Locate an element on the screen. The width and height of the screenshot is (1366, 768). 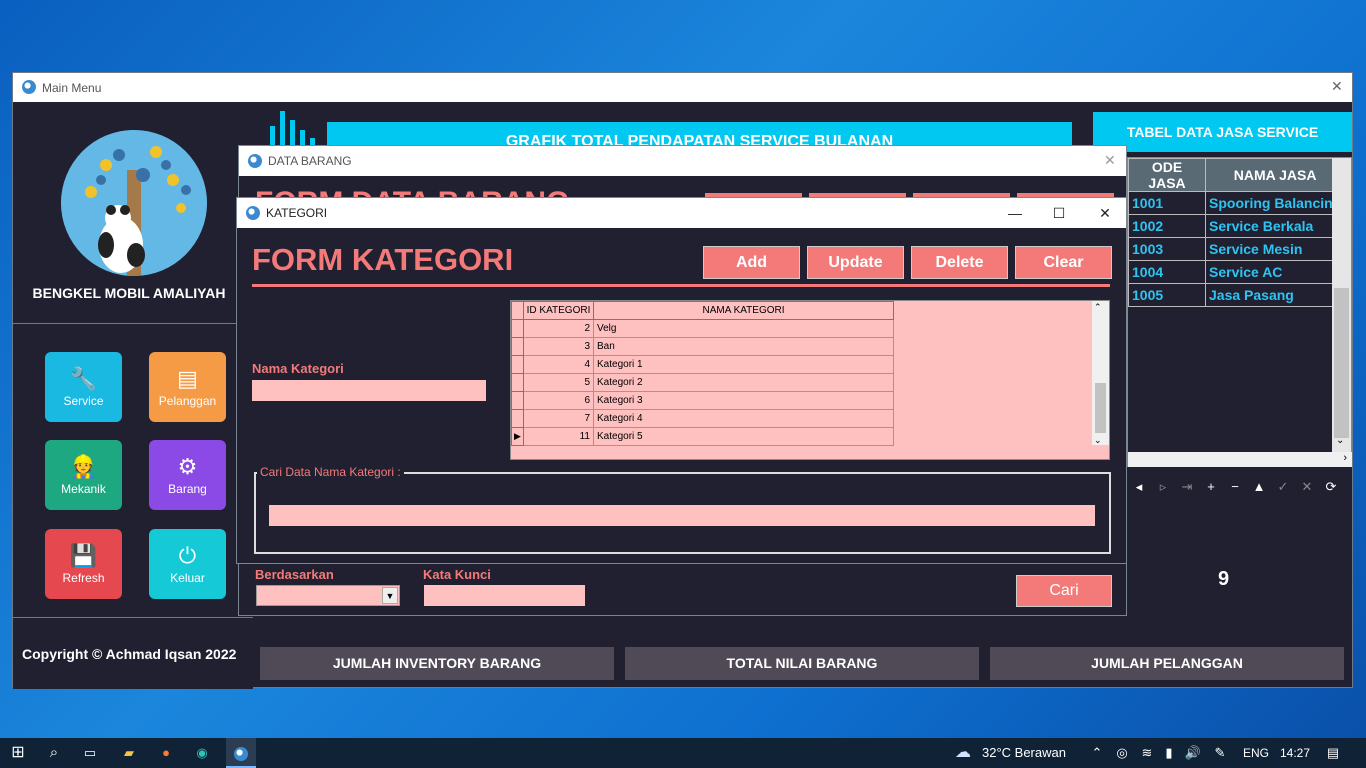
table-row: 5 Kategori 2 is located at coordinates (702, 382).